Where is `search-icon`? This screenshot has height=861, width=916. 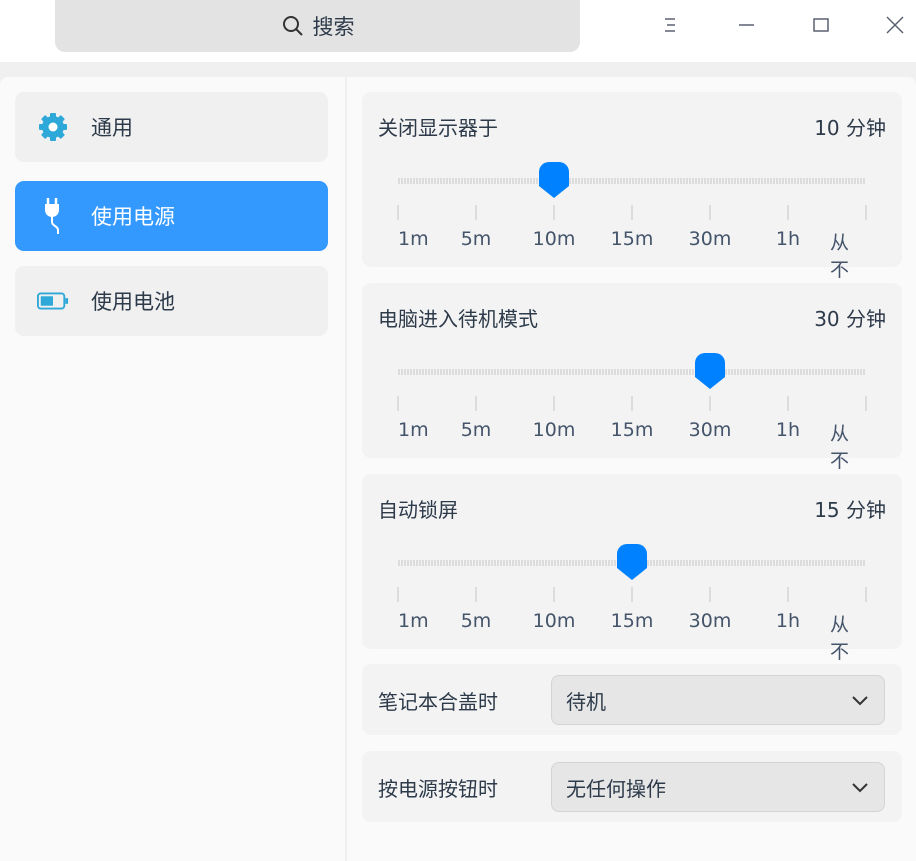 search-icon is located at coordinates (292, 26).